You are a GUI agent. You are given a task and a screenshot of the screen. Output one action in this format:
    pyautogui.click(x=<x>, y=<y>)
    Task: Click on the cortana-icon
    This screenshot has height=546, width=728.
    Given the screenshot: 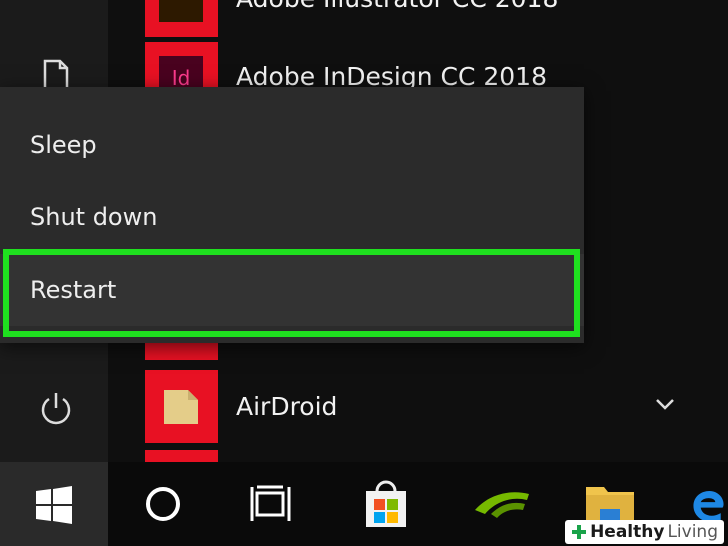 What is the action you would take?
    pyautogui.click(x=163, y=504)
    